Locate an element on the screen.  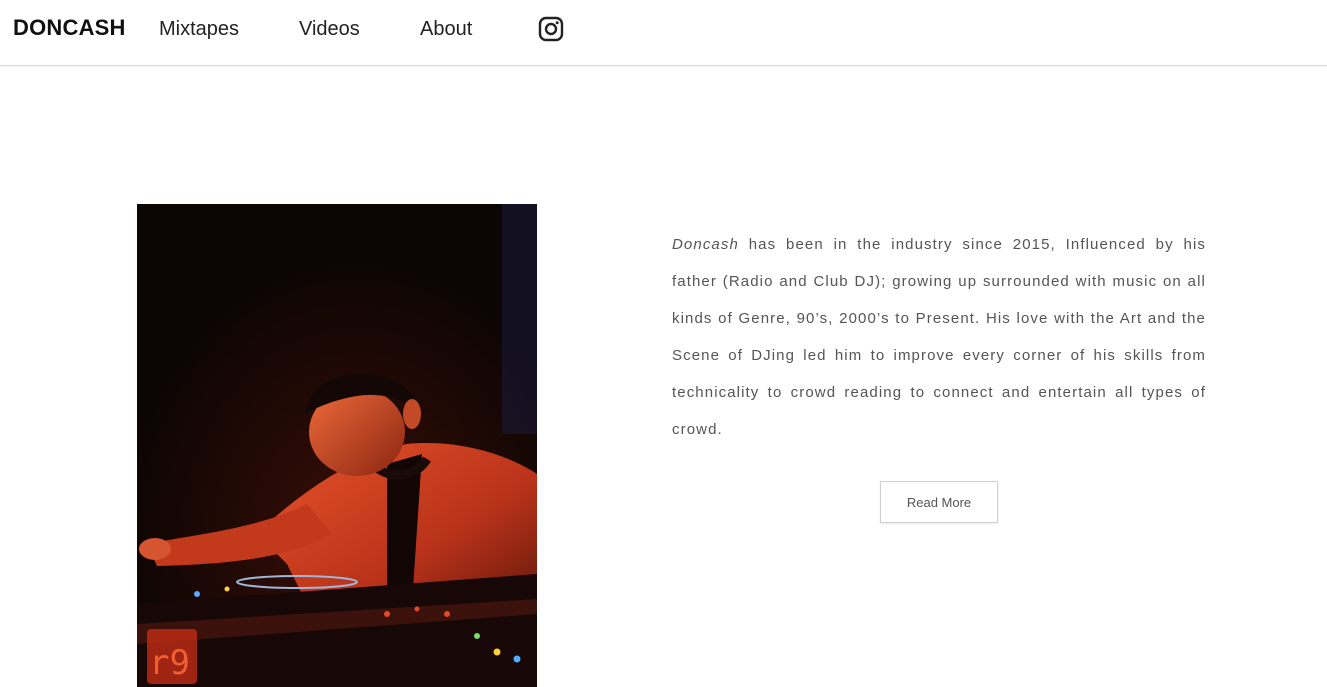
top-navbar: DONCASH Mixtapes Videos About is located at coordinates (663, 33).